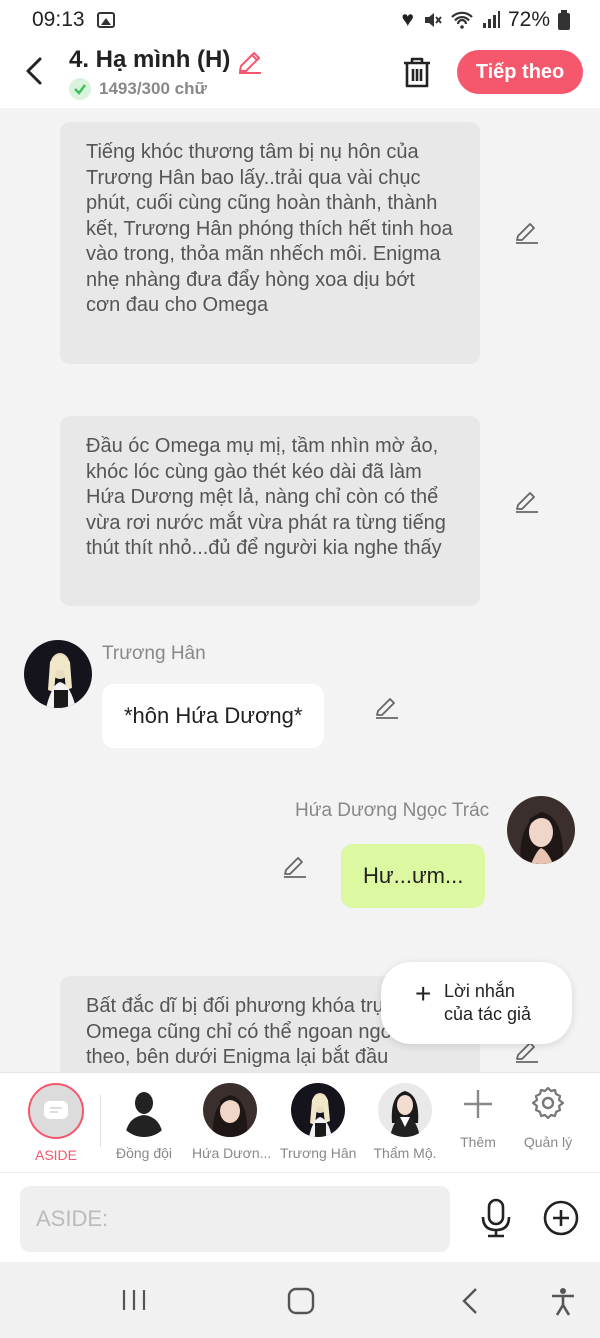 The height and width of the screenshot is (1338, 600). I want to click on message-icon, so click(56, 1110).